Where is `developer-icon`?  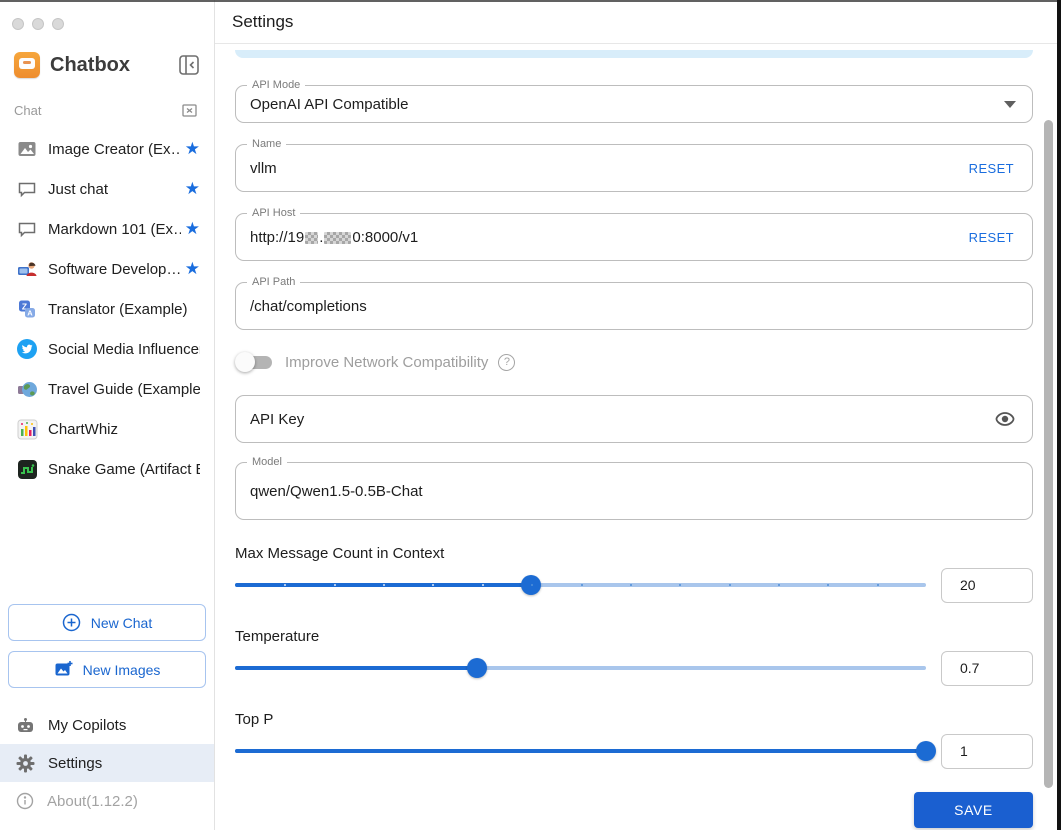 developer-icon is located at coordinates (27, 269).